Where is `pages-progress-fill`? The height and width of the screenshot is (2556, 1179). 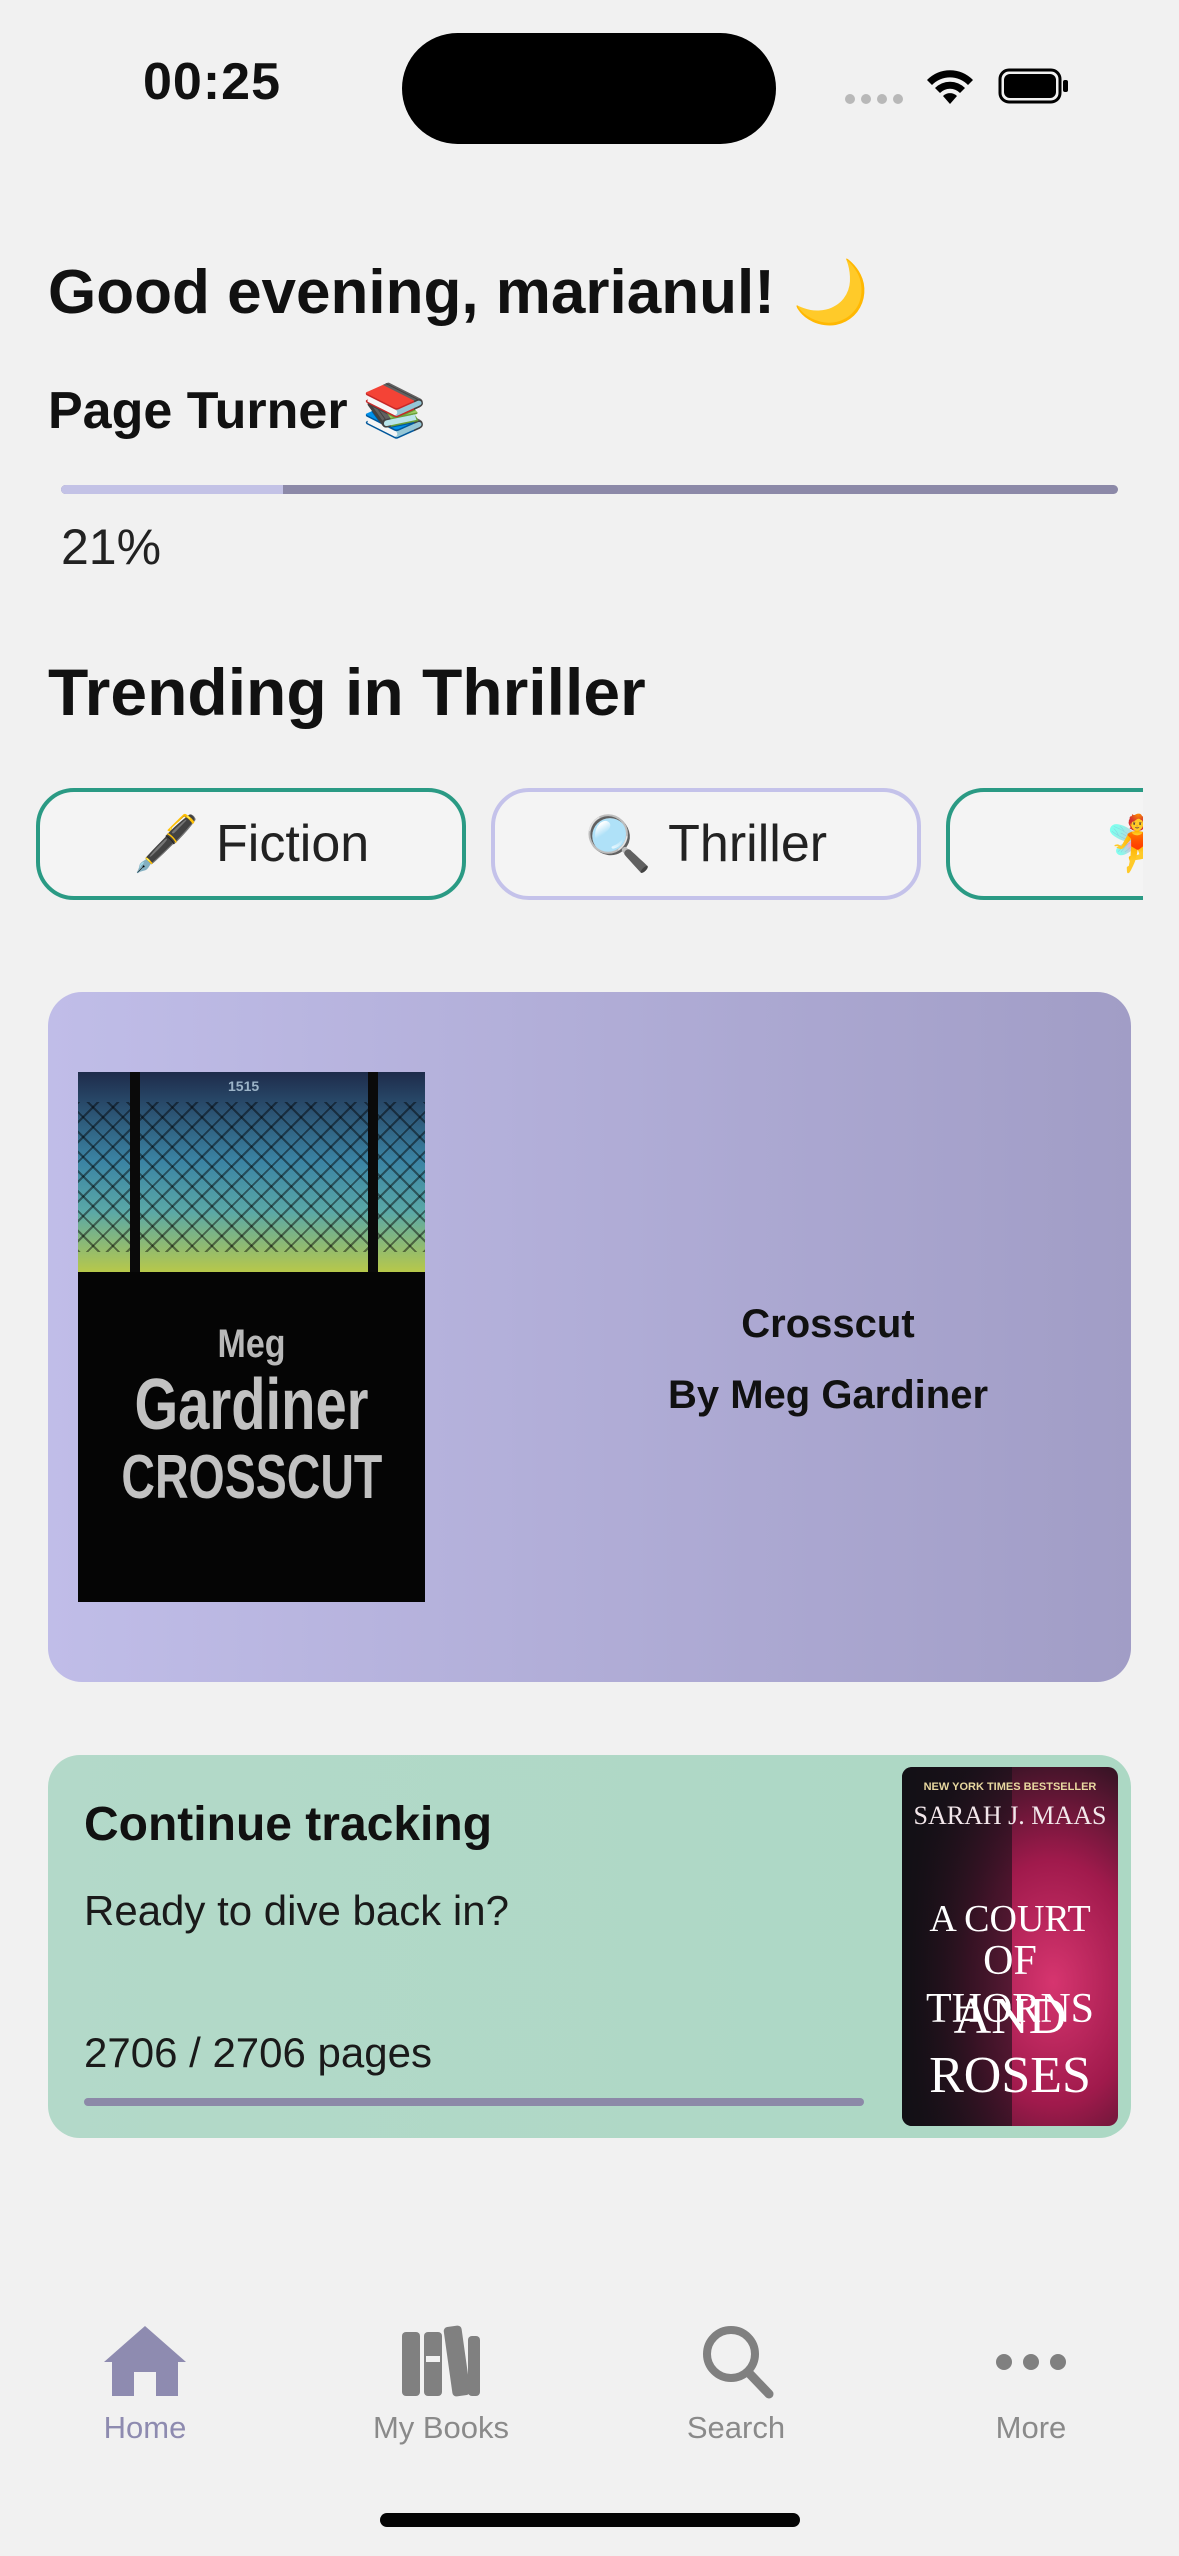
pages-progress-fill is located at coordinates (474, 2102).